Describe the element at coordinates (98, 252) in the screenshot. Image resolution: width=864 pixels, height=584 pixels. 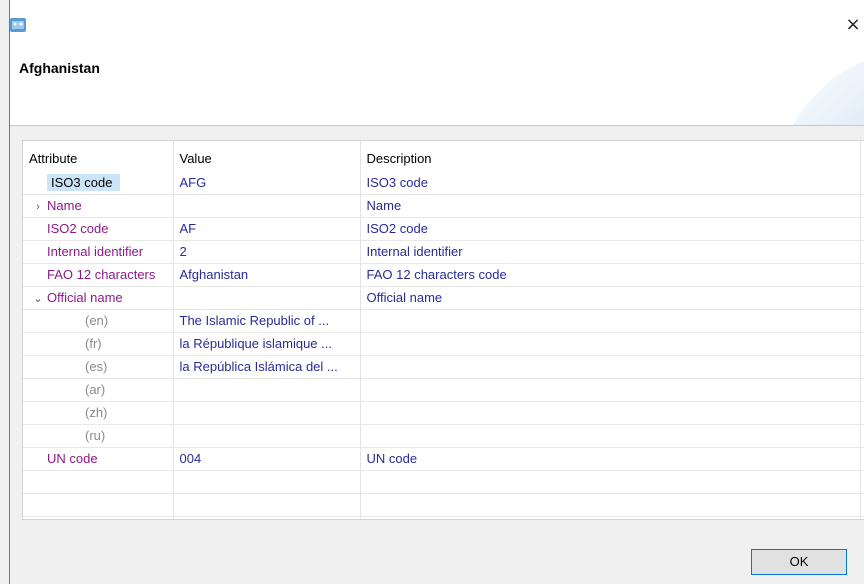
I see `attribute-cell: Internal identifier` at that location.